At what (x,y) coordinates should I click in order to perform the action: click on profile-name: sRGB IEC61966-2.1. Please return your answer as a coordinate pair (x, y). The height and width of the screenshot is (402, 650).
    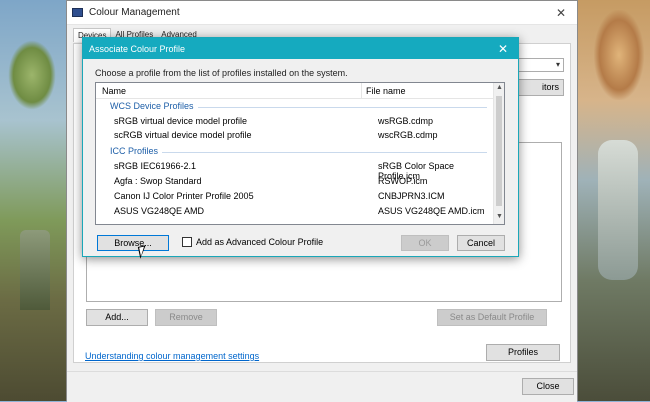
    Looking at the image, I should click on (155, 166).